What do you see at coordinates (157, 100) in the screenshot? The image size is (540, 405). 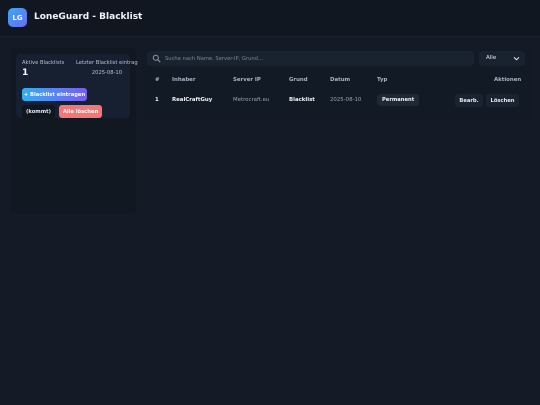 I see `row-num: 1` at bounding box center [157, 100].